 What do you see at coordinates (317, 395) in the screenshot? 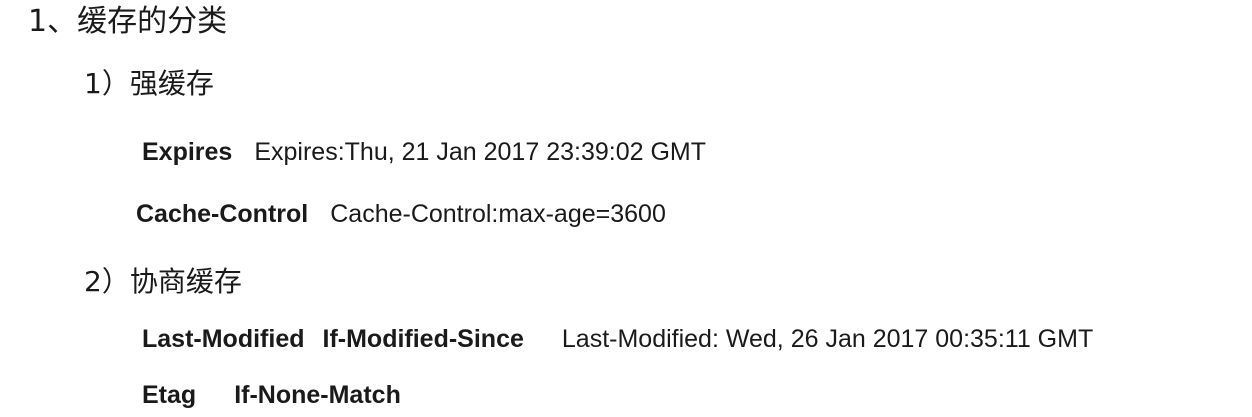
I see `if-none-match-key: If-None-Match` at bounding box center [317, 395].